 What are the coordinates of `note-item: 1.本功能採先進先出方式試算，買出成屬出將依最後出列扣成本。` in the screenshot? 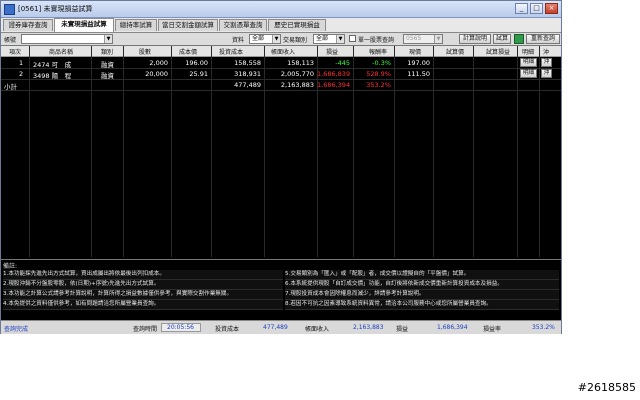 It's located at (143, 275).